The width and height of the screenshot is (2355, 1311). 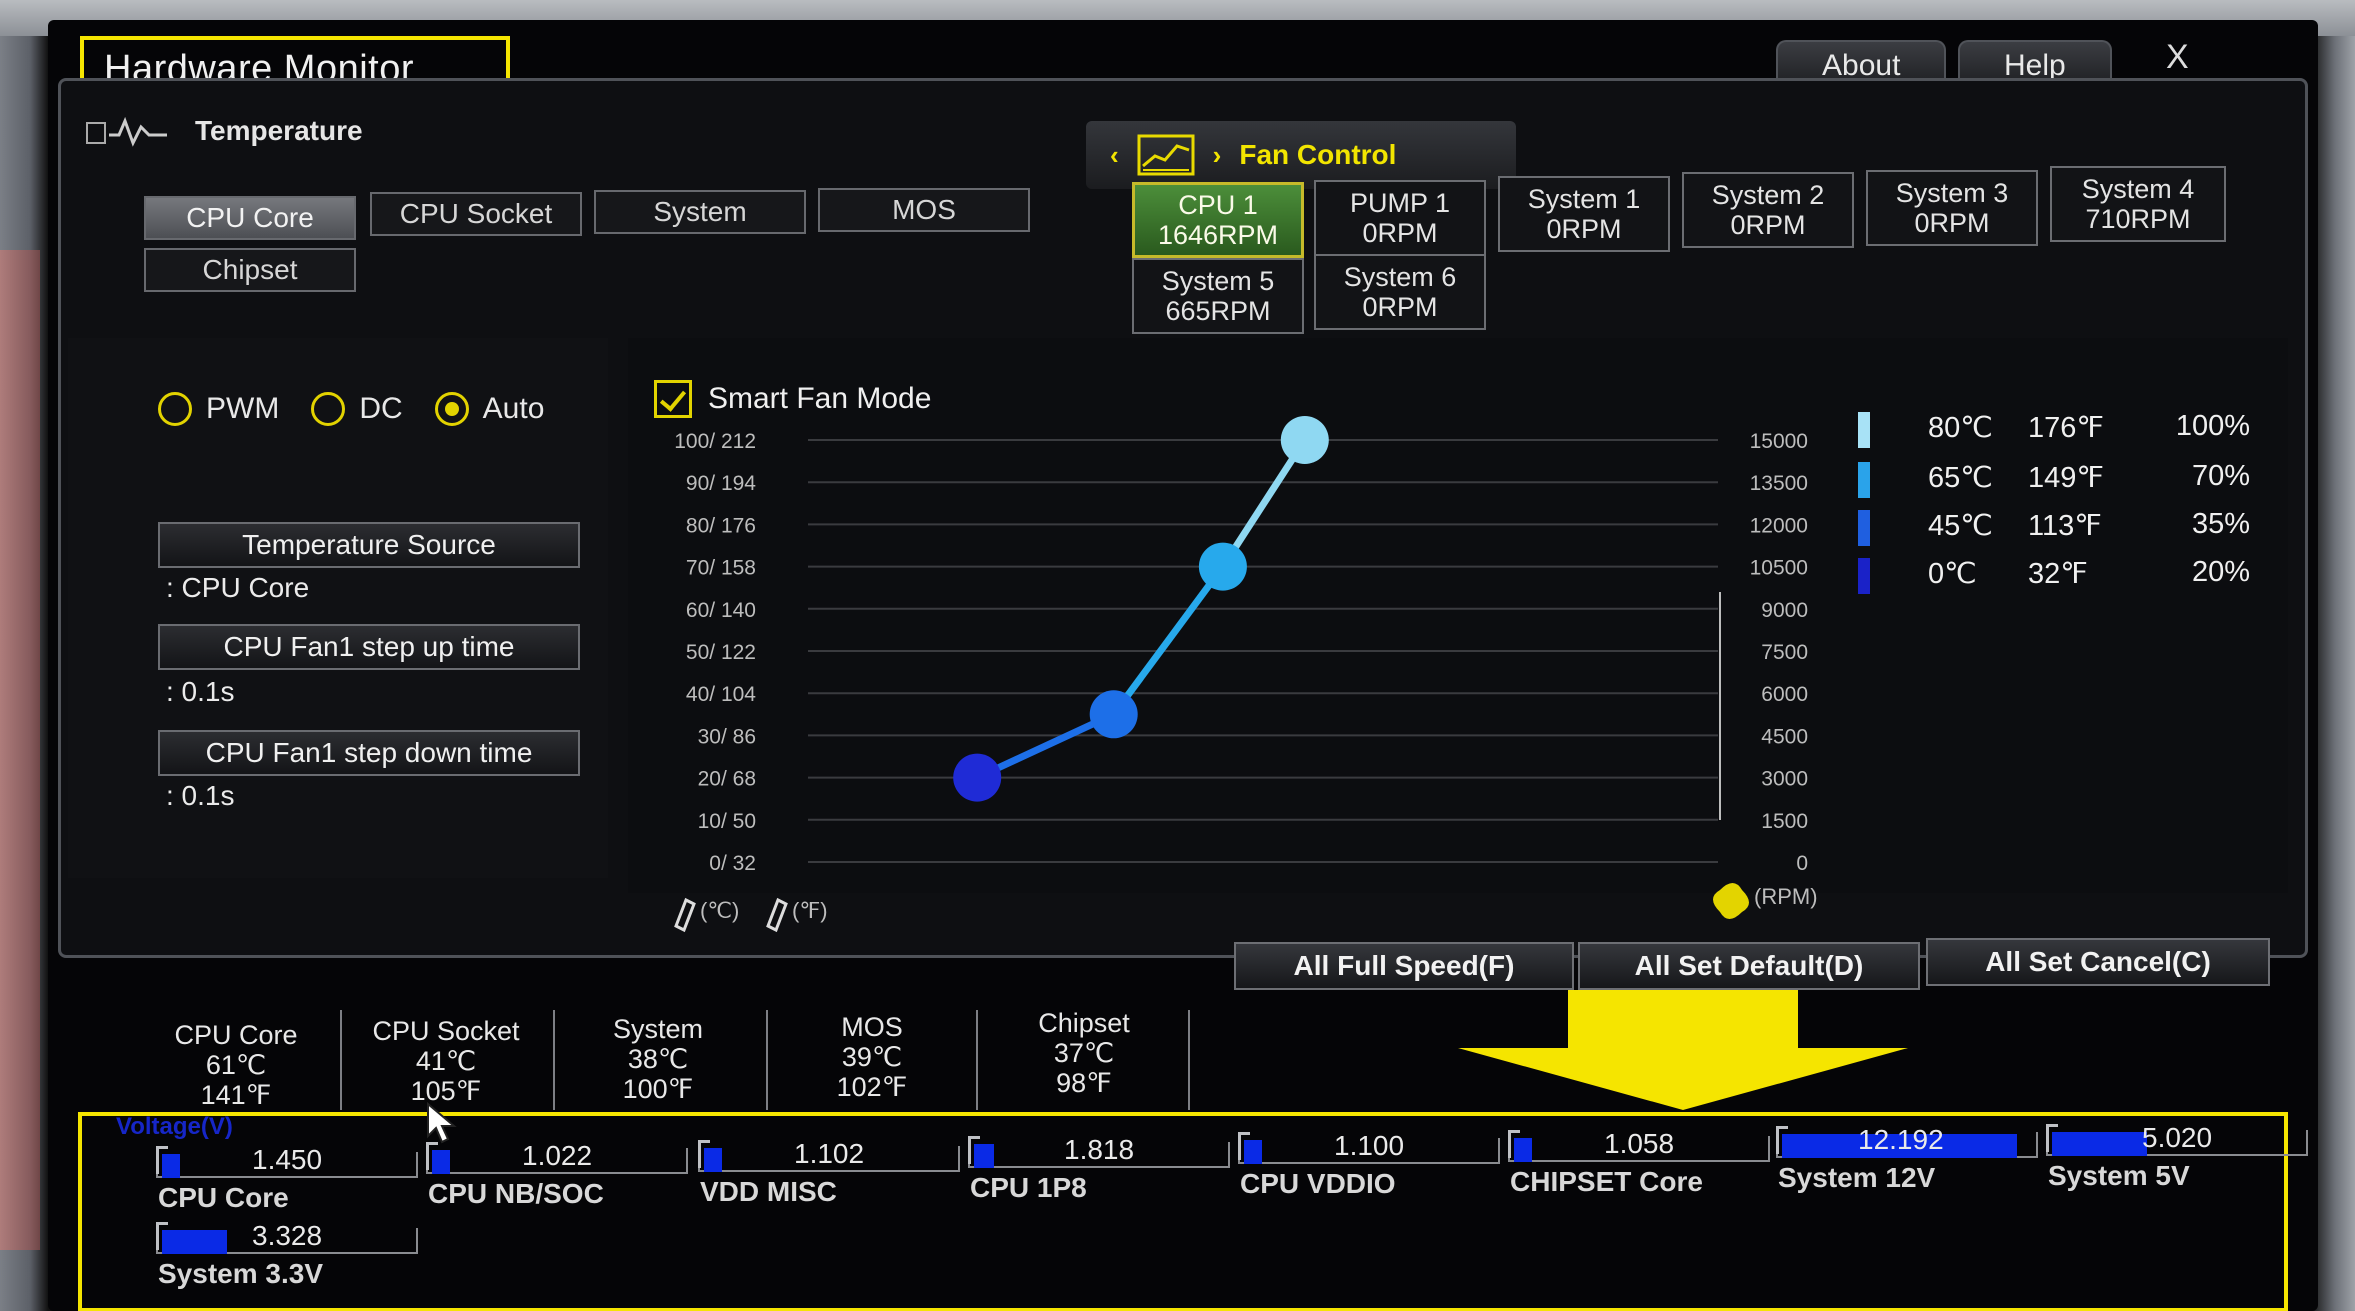 What do you see at coordinates (1960, 526) in the screenshot?
I see `legend-celsius: 45℃` at bounding box center [1960, 526].